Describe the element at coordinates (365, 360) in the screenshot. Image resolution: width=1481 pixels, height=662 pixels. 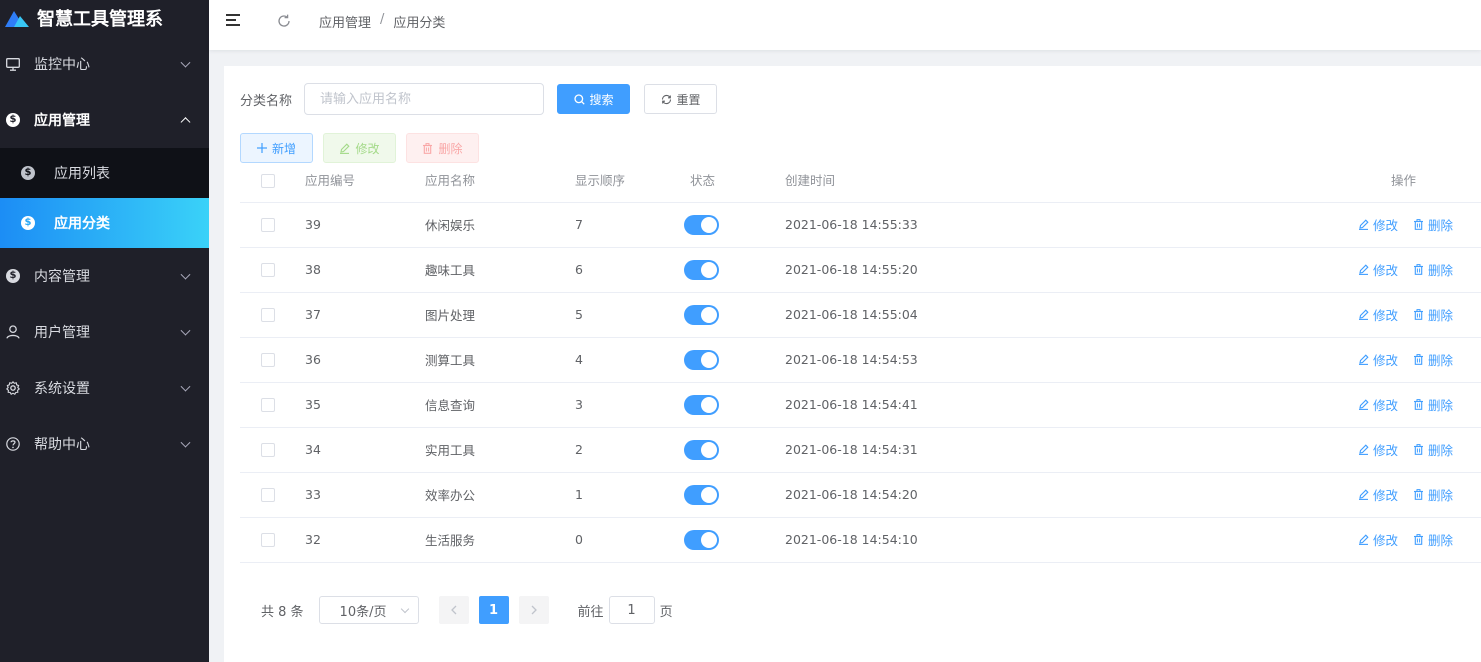
I see `cell-app-id: 36` at that location.